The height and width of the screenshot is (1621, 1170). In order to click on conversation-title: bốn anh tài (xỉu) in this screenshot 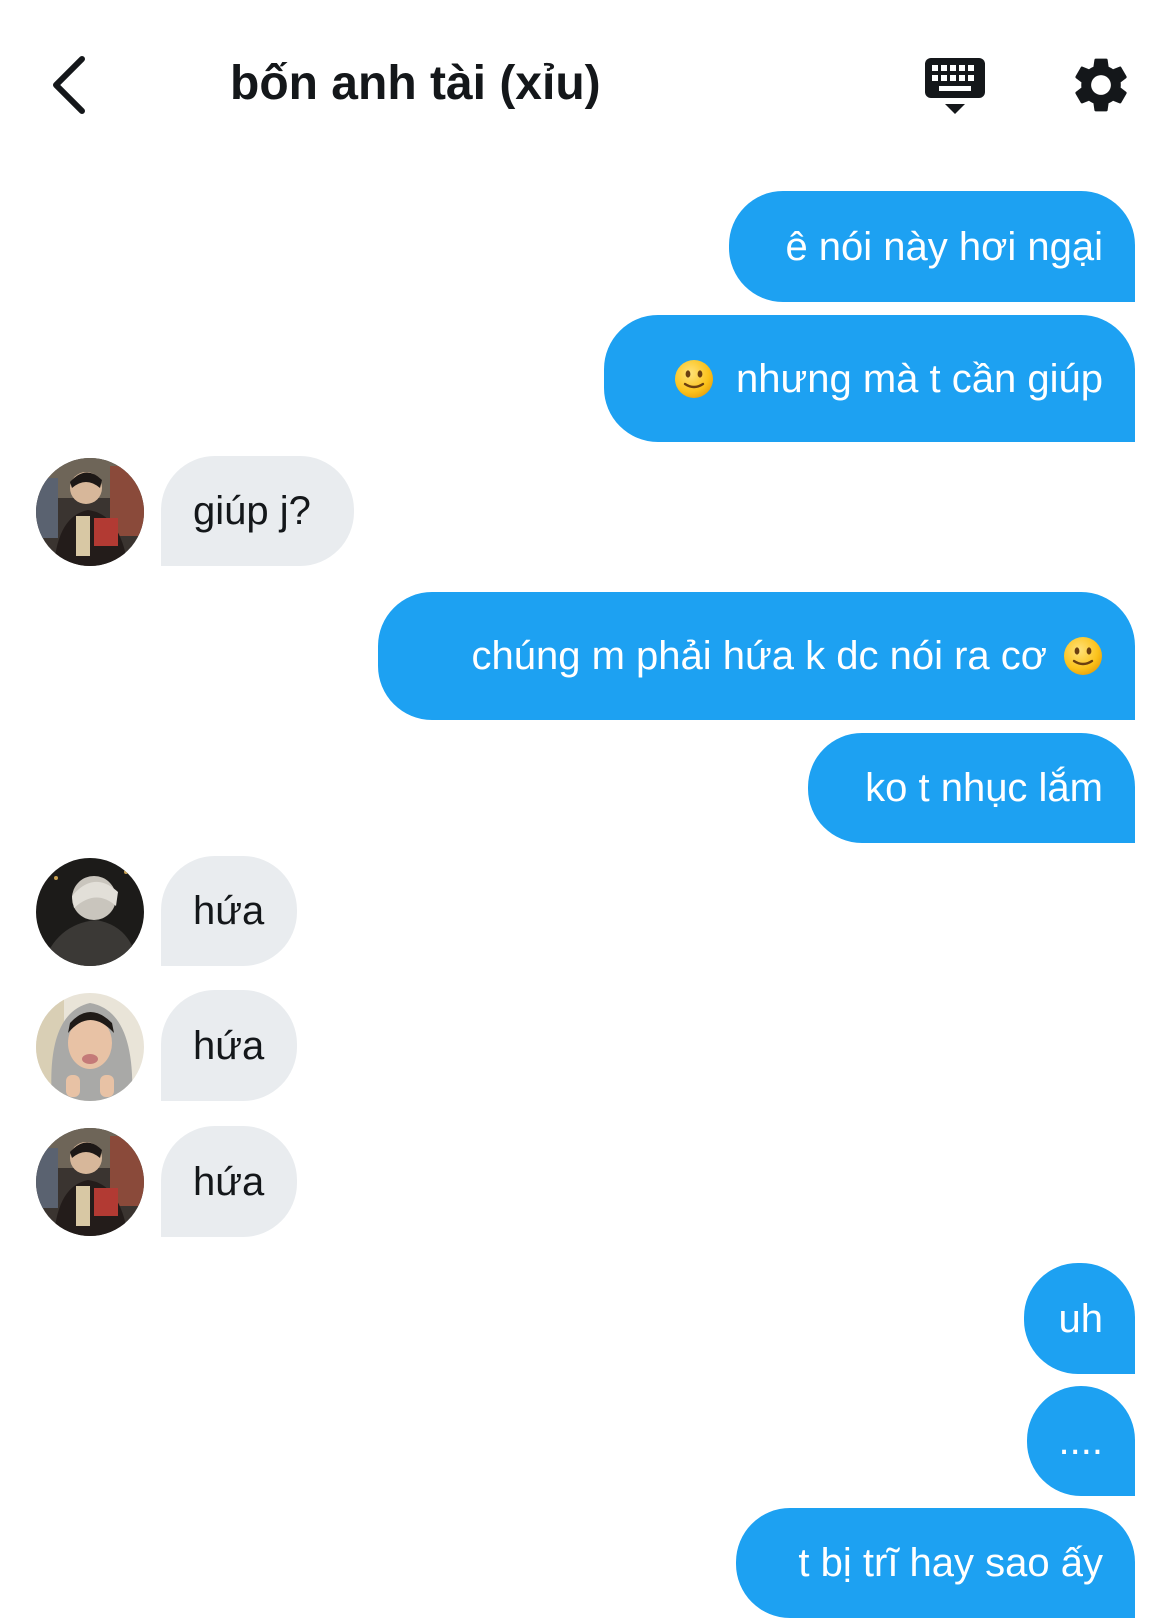, I will do `click(415, 84)`.